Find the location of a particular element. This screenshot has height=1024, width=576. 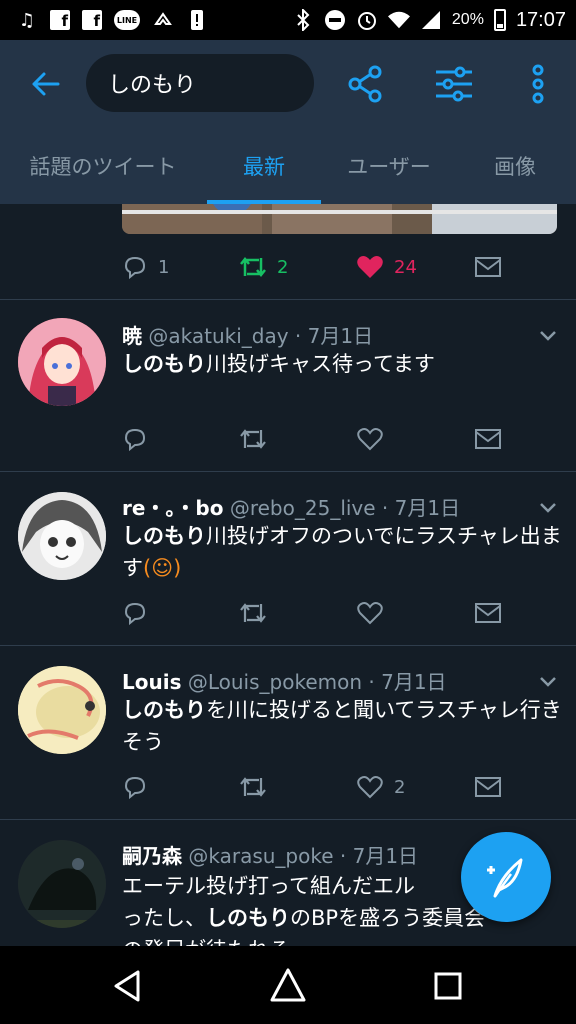

tweet-media-image is located at coordinates (339, 219).